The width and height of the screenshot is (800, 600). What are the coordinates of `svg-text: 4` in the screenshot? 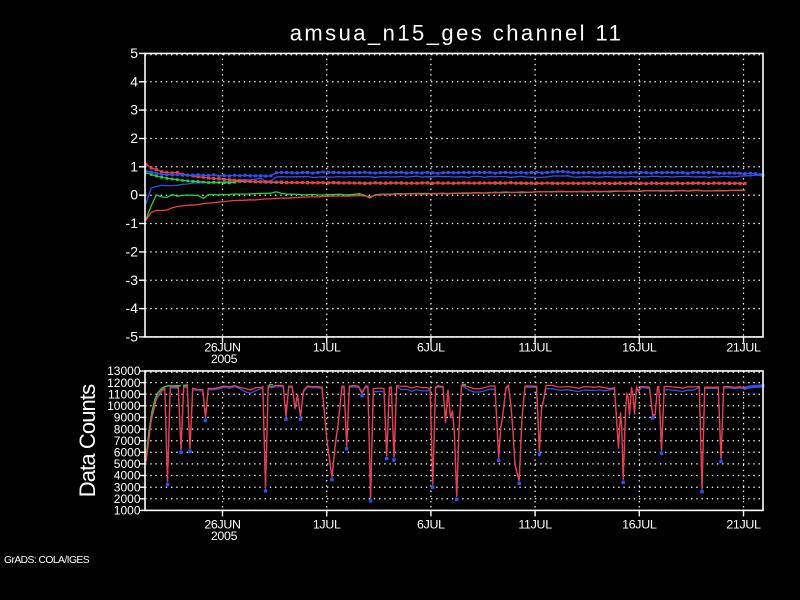 It's located at (134, 81).